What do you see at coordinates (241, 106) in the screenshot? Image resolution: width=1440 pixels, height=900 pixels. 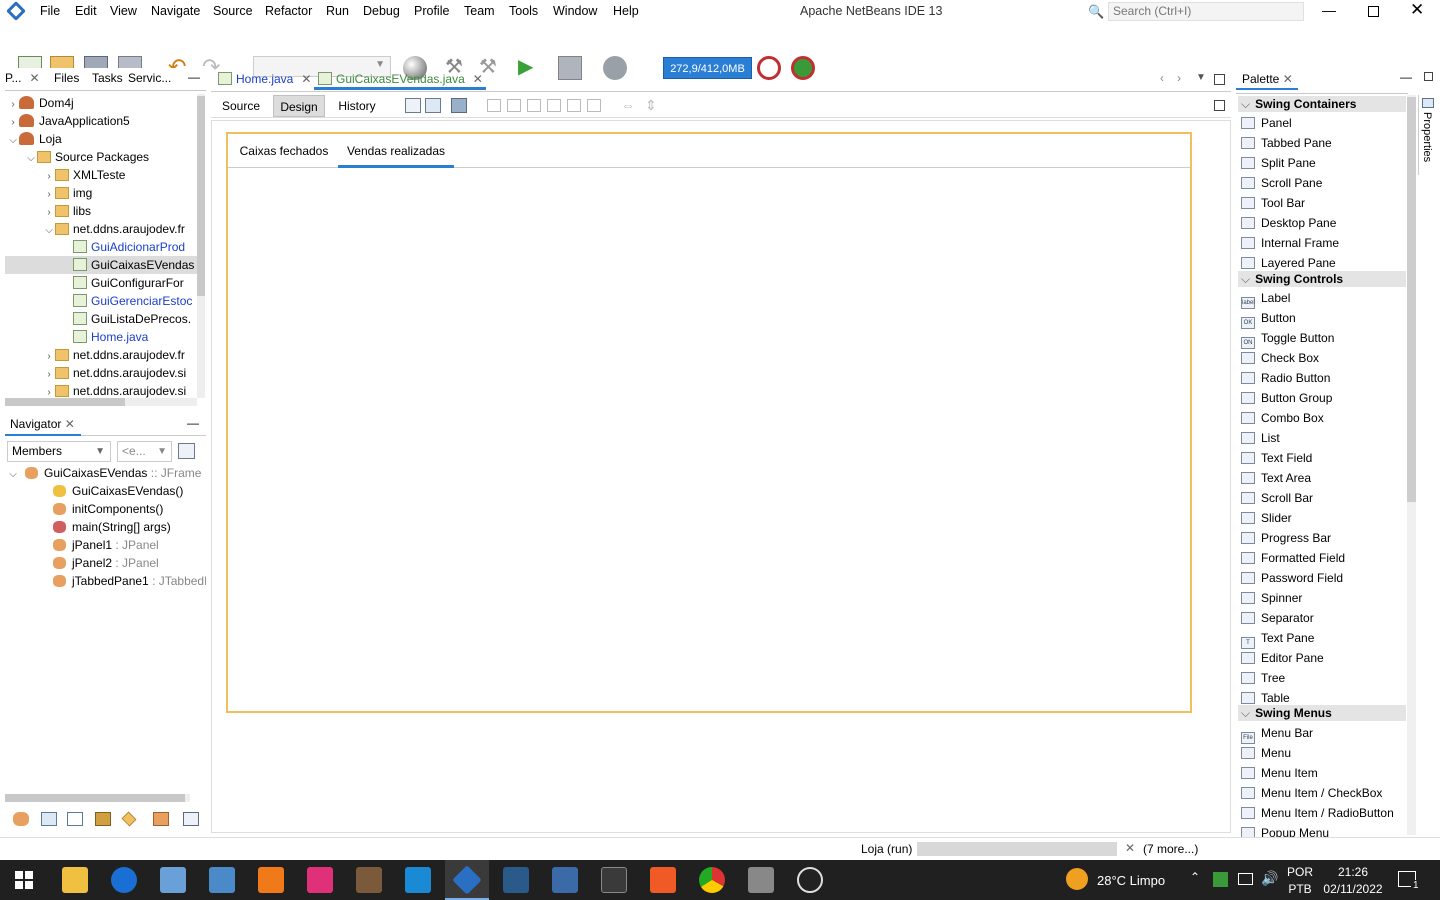 I see `view-source: Source` at bounding box center [241, 106].